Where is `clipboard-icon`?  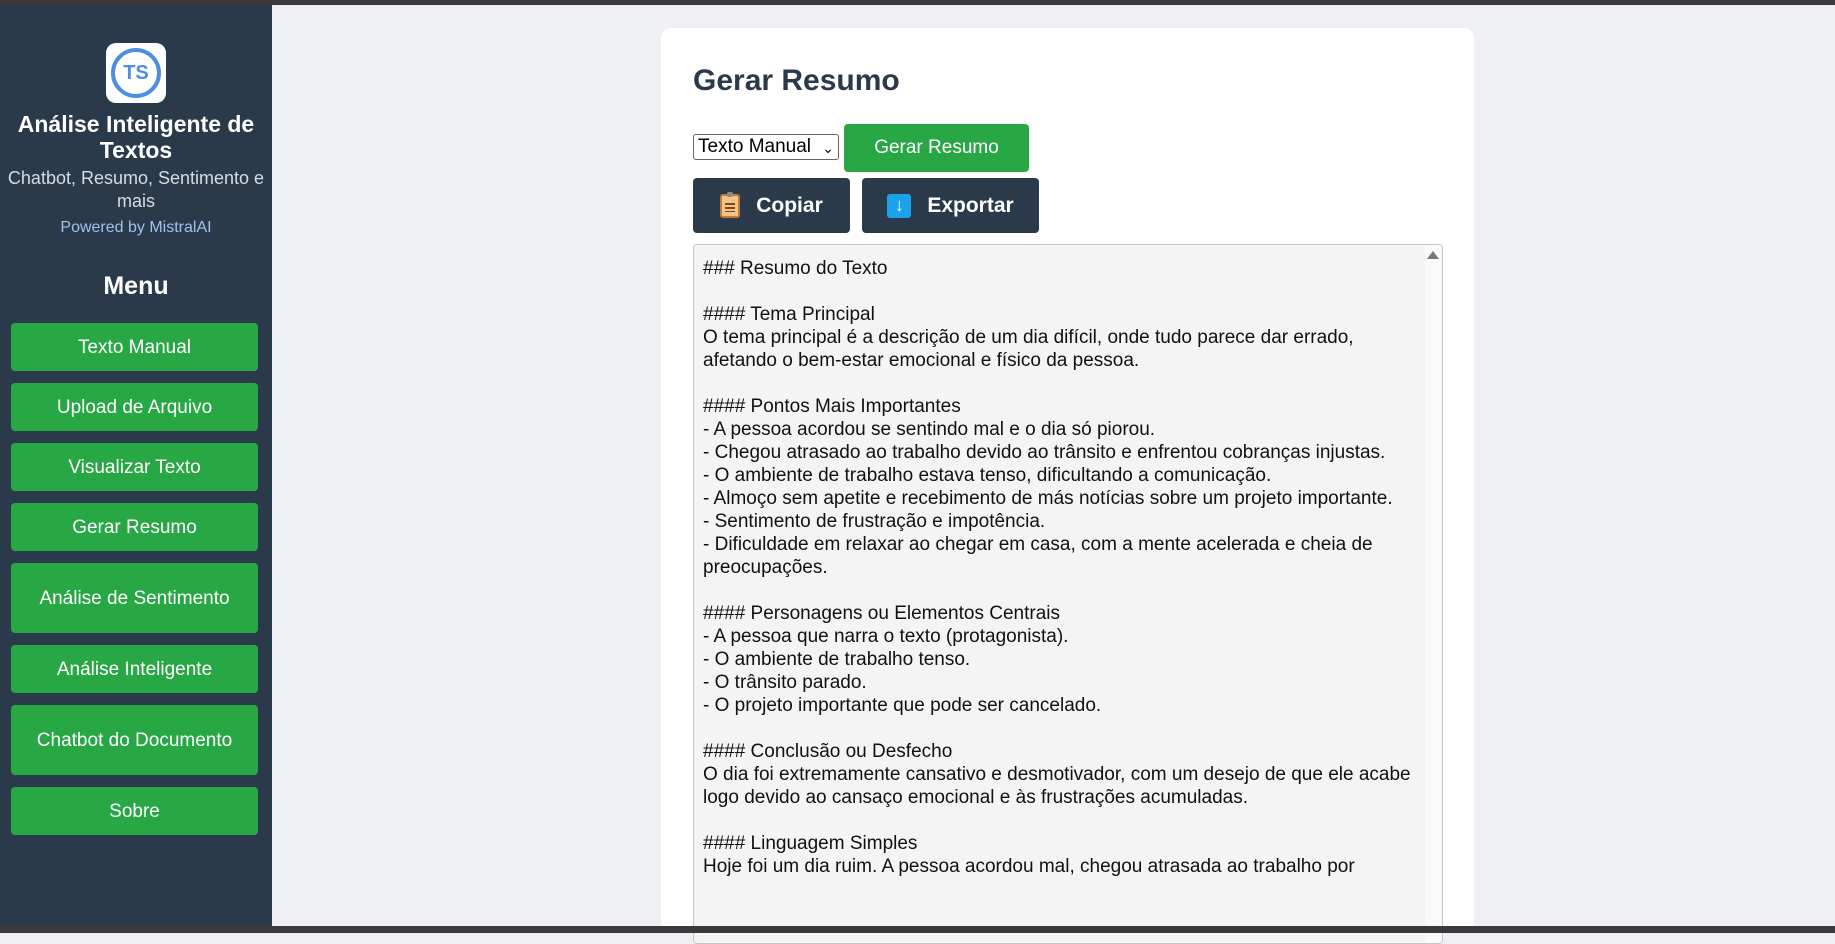 clipboard-icon is located at coordinates (730, 204).